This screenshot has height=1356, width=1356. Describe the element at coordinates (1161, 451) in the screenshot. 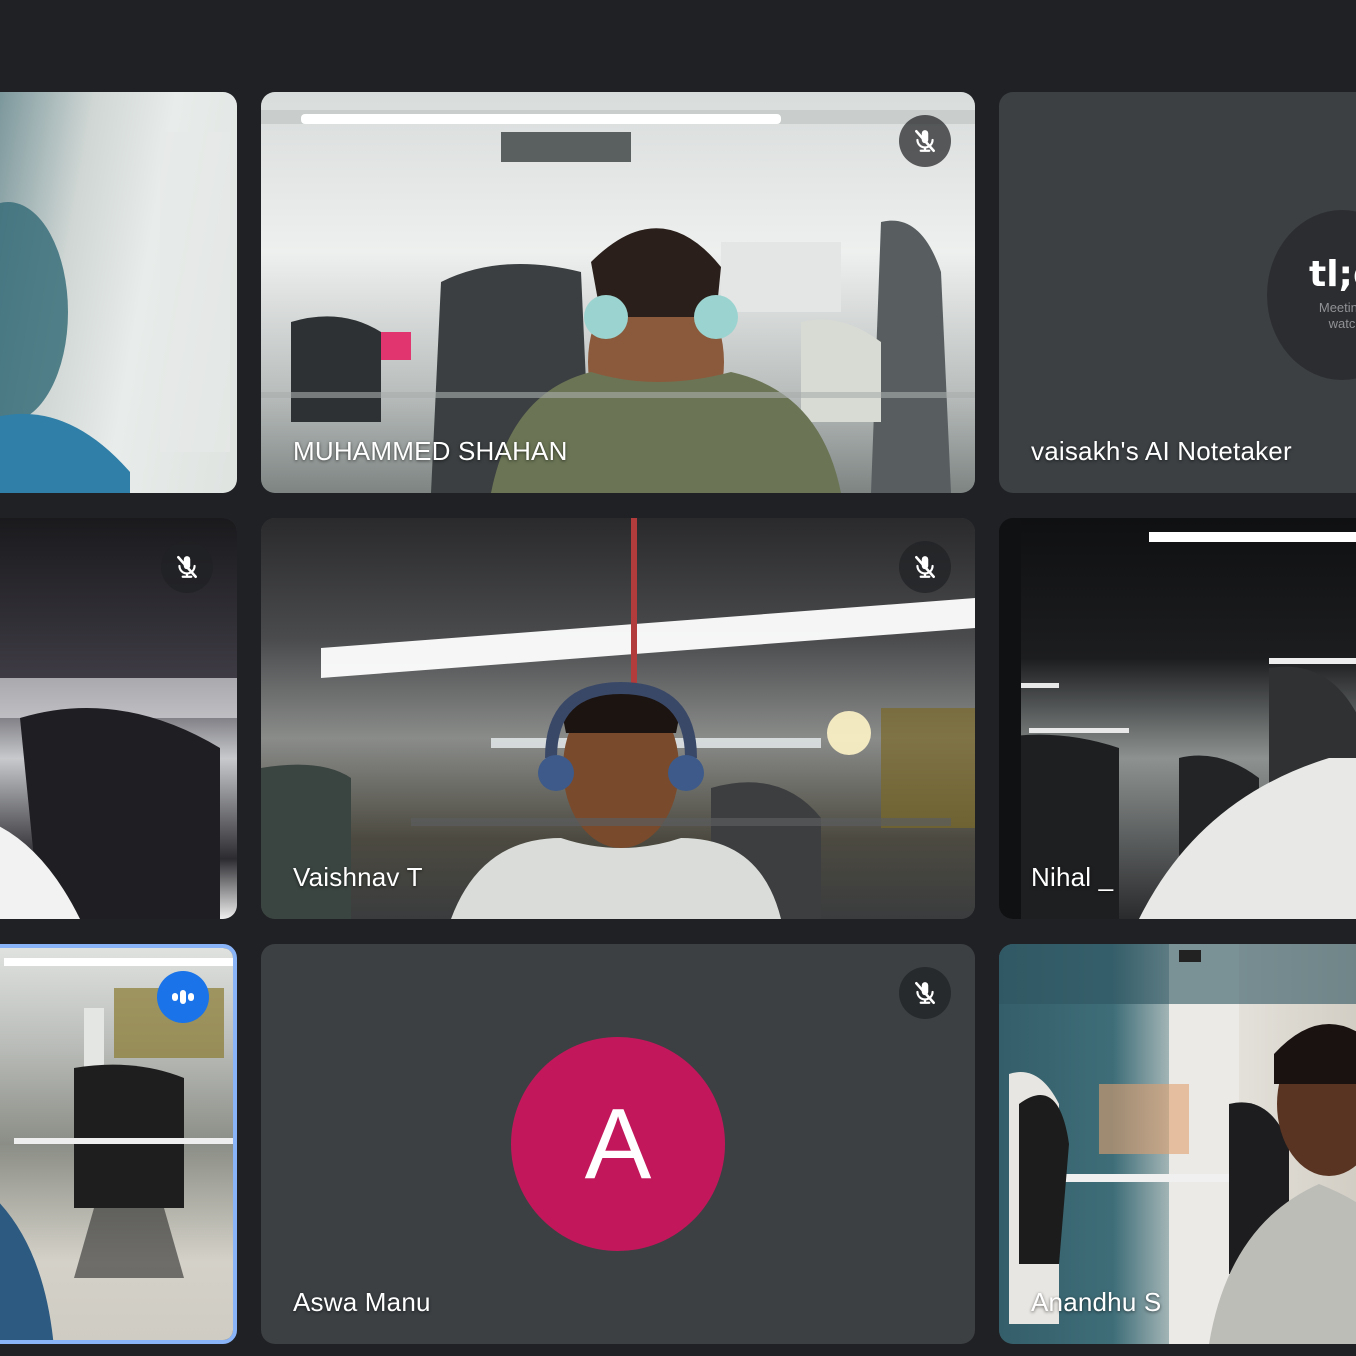

I see `participant-name: vaisakh's AI Notetaker` at that location.